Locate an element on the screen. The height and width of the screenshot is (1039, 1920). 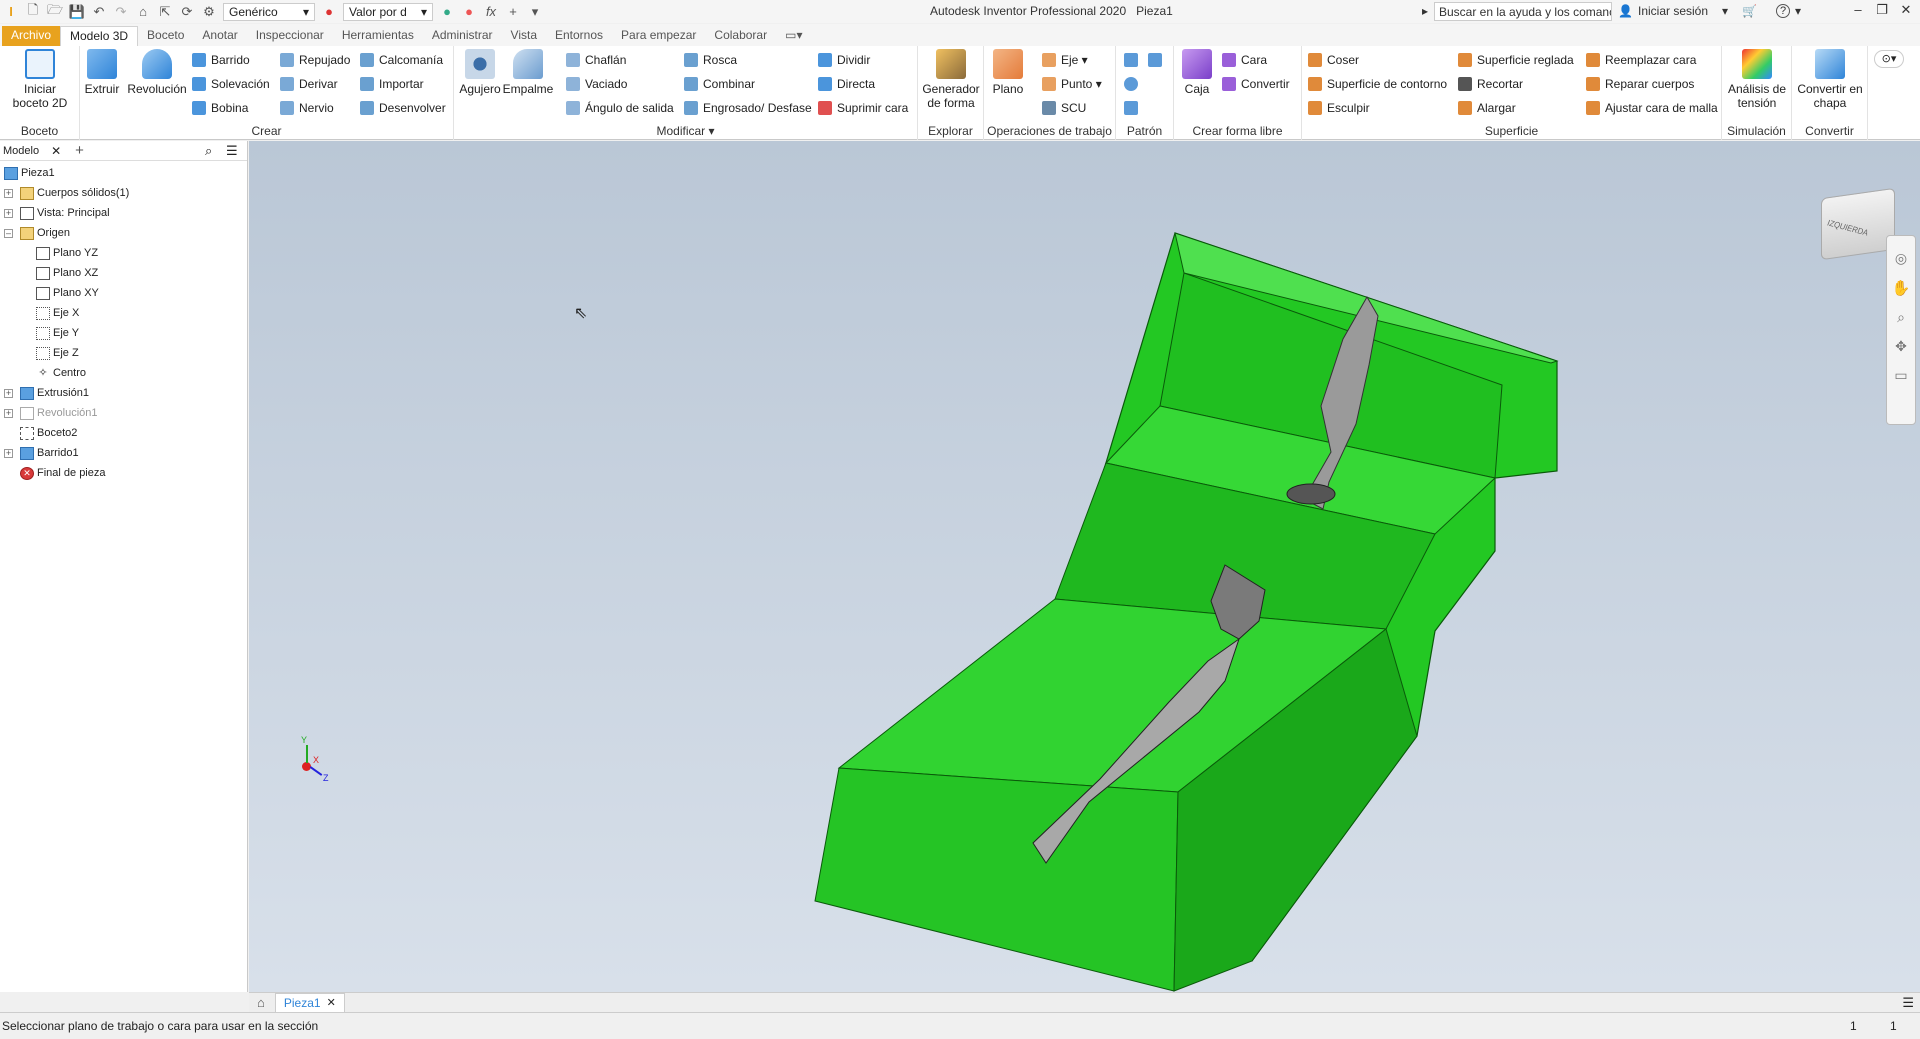
help-dropdown-icon: ▾ is located at coordinates (1798, 11).